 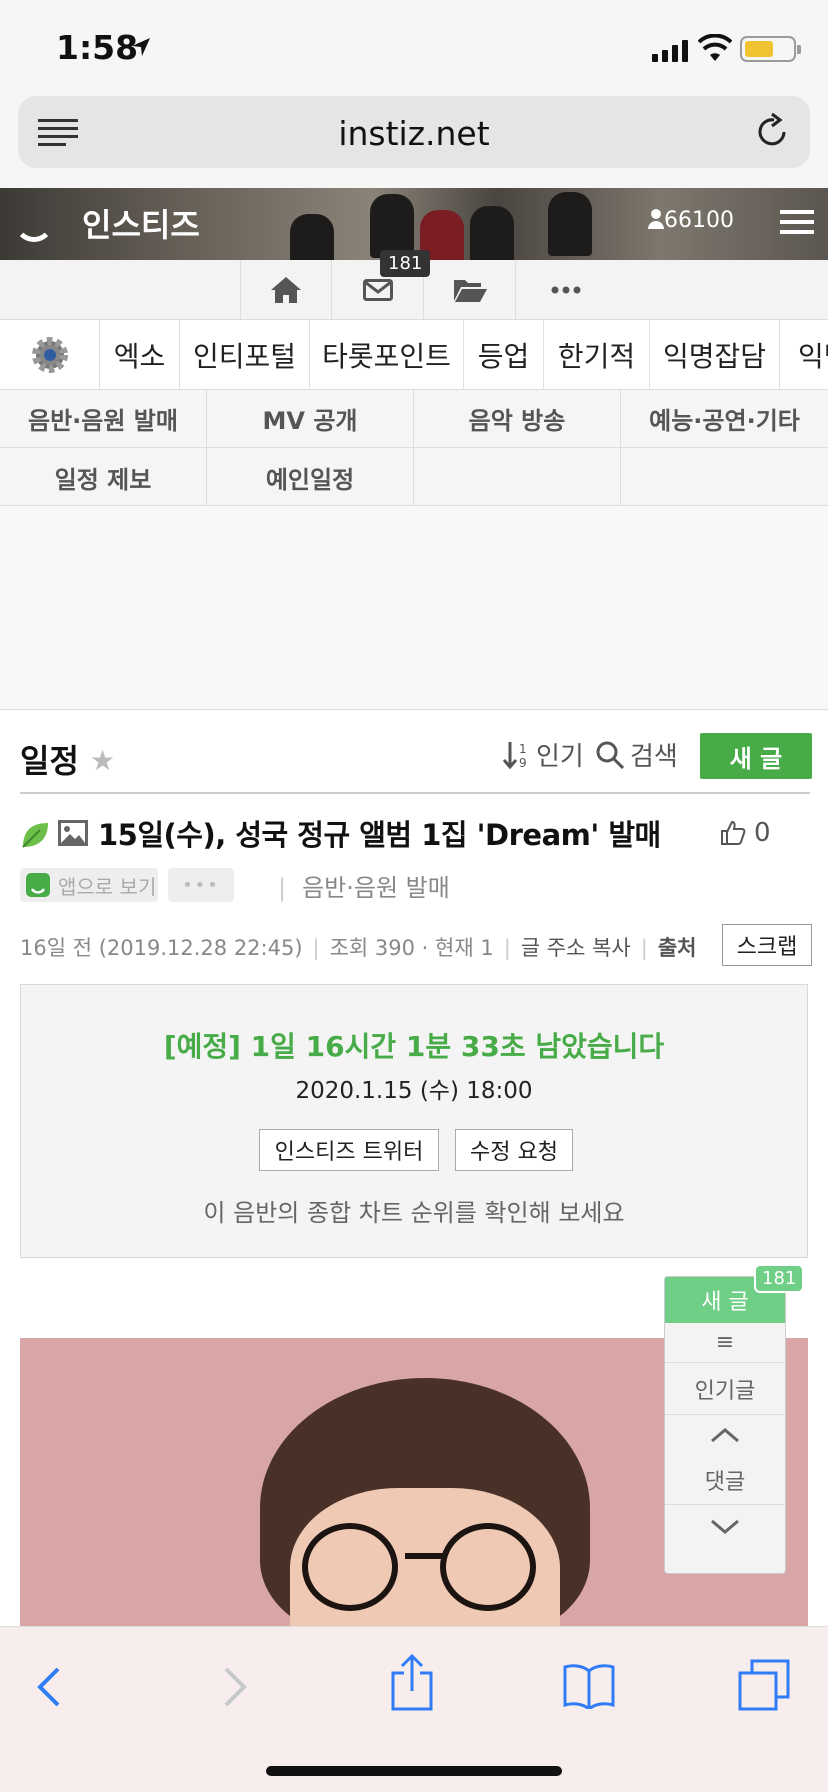 What do you see at coordinates (715, 47) in the screenshot?
I see `wifi-icon` at bounding box center [715, 47].